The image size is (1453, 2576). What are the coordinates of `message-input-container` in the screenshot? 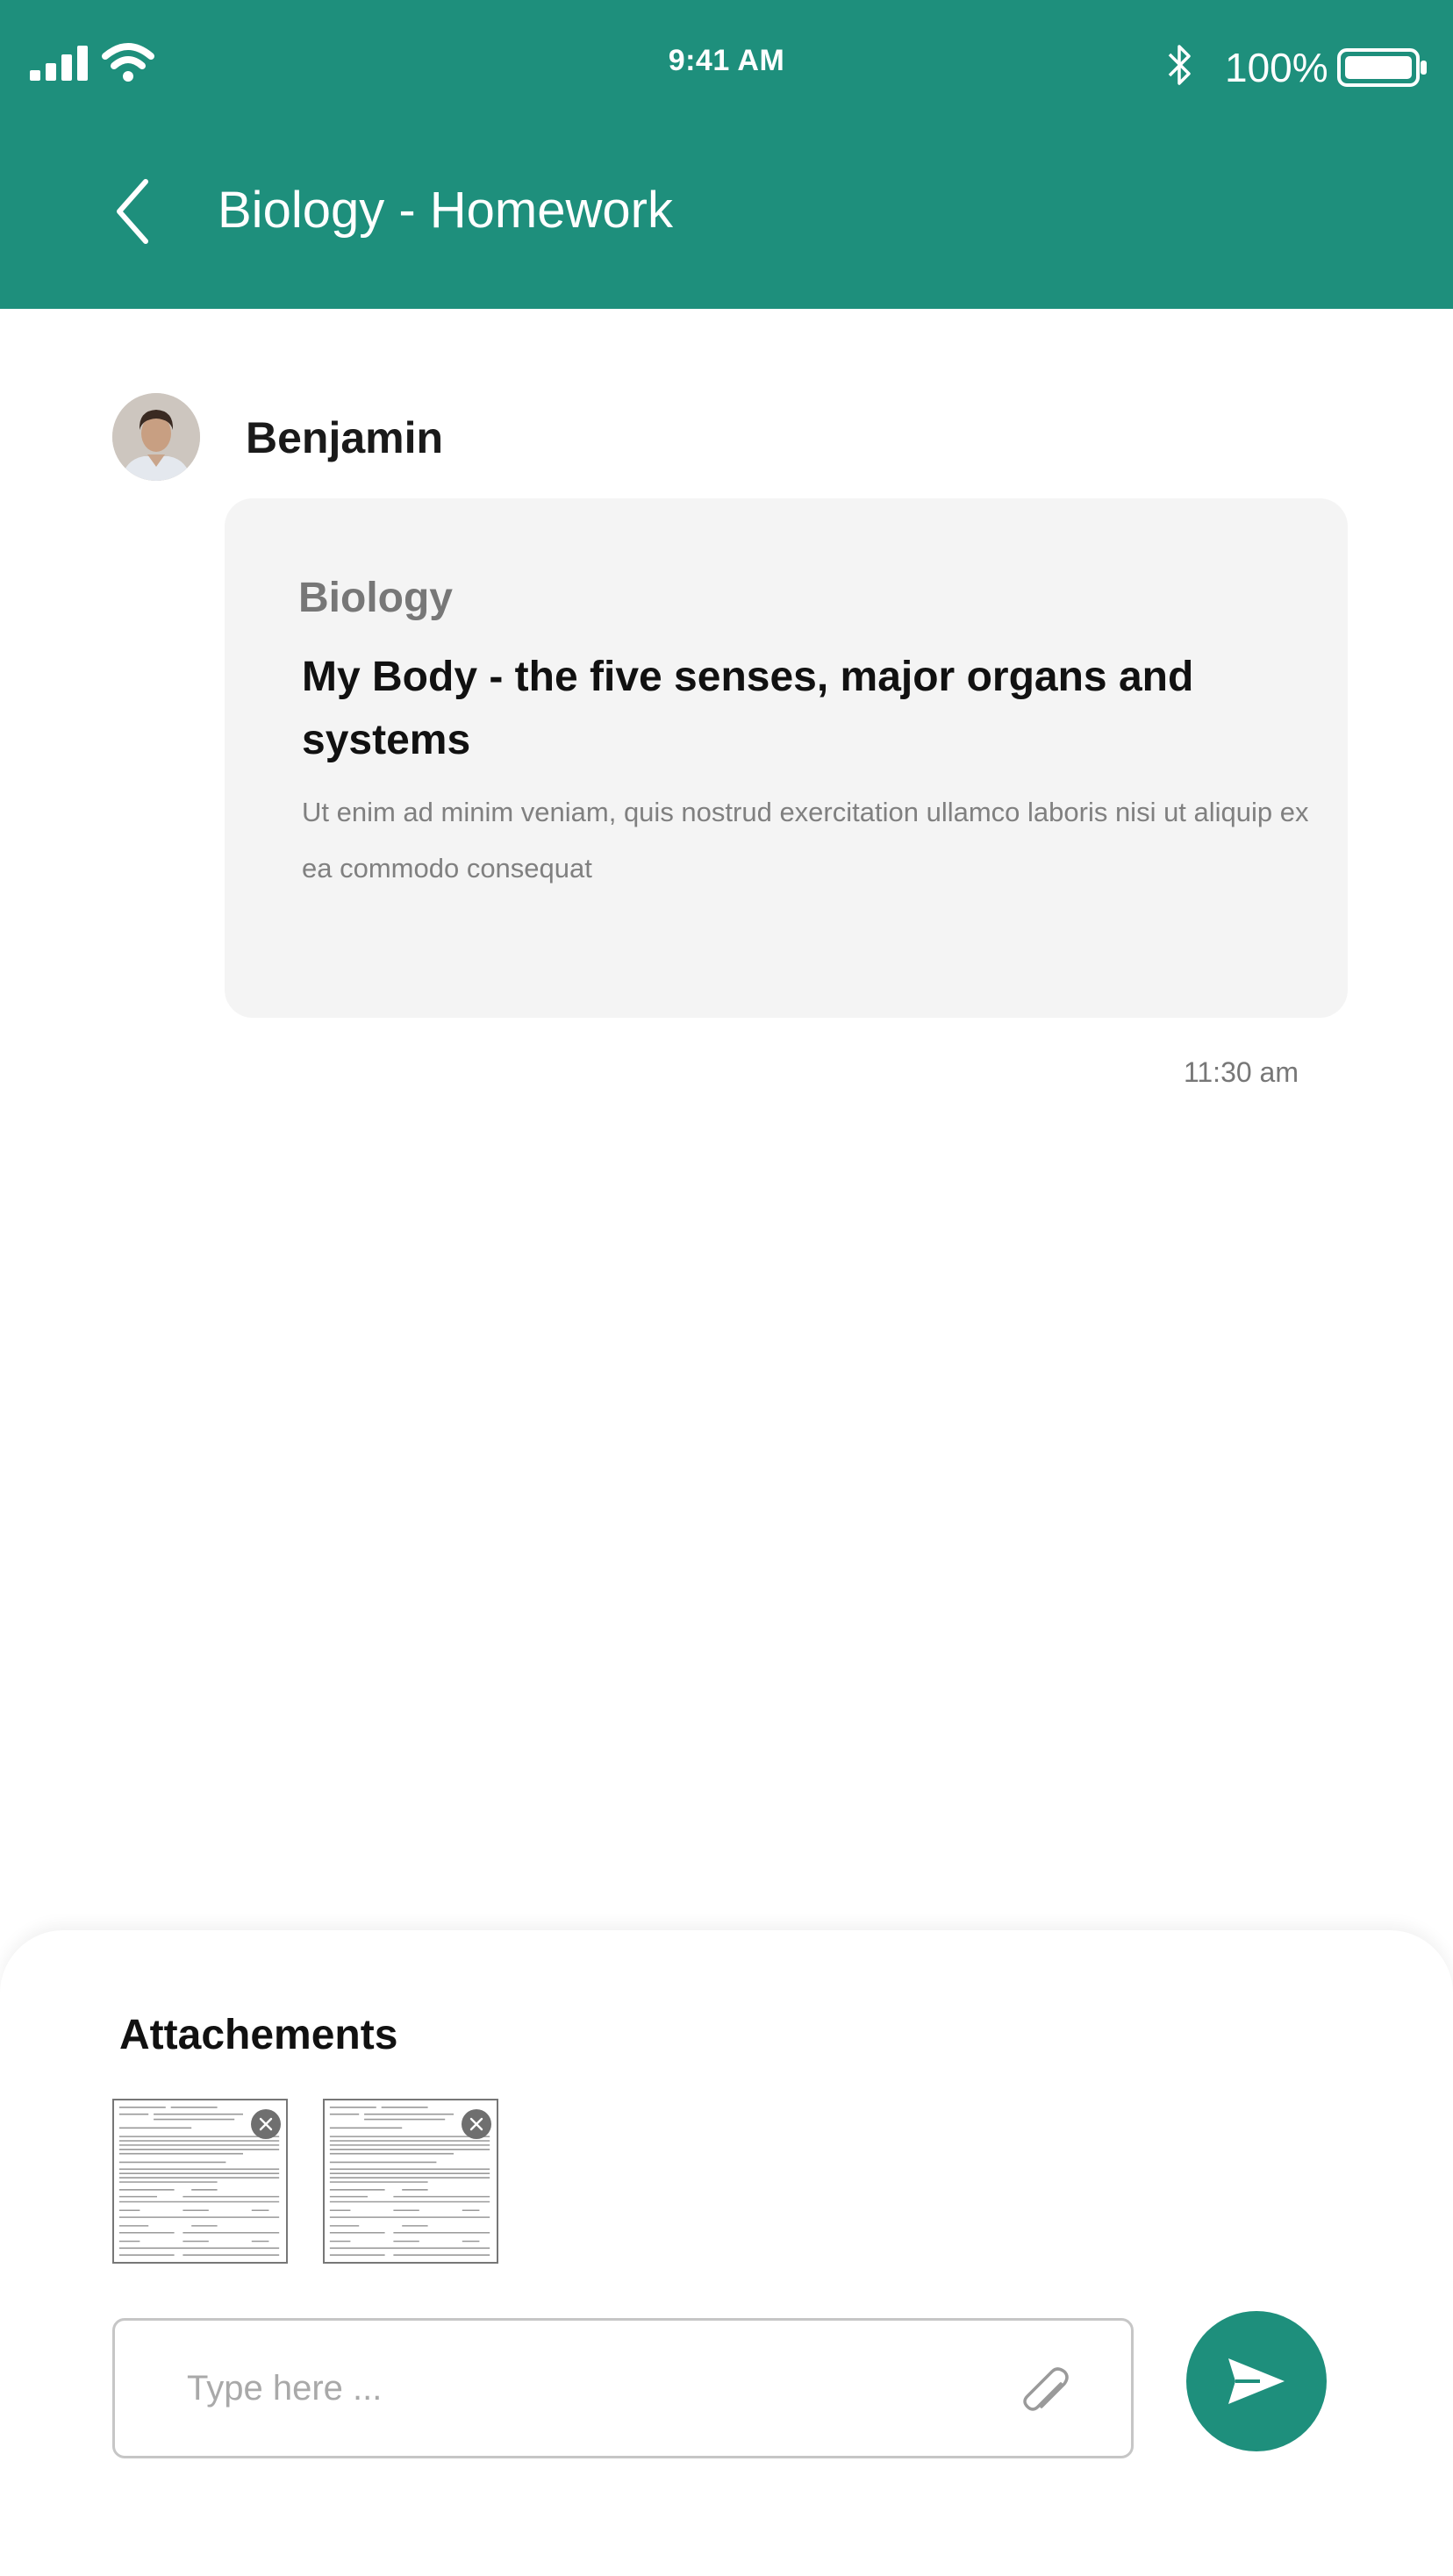 It's located at (623, 2388).